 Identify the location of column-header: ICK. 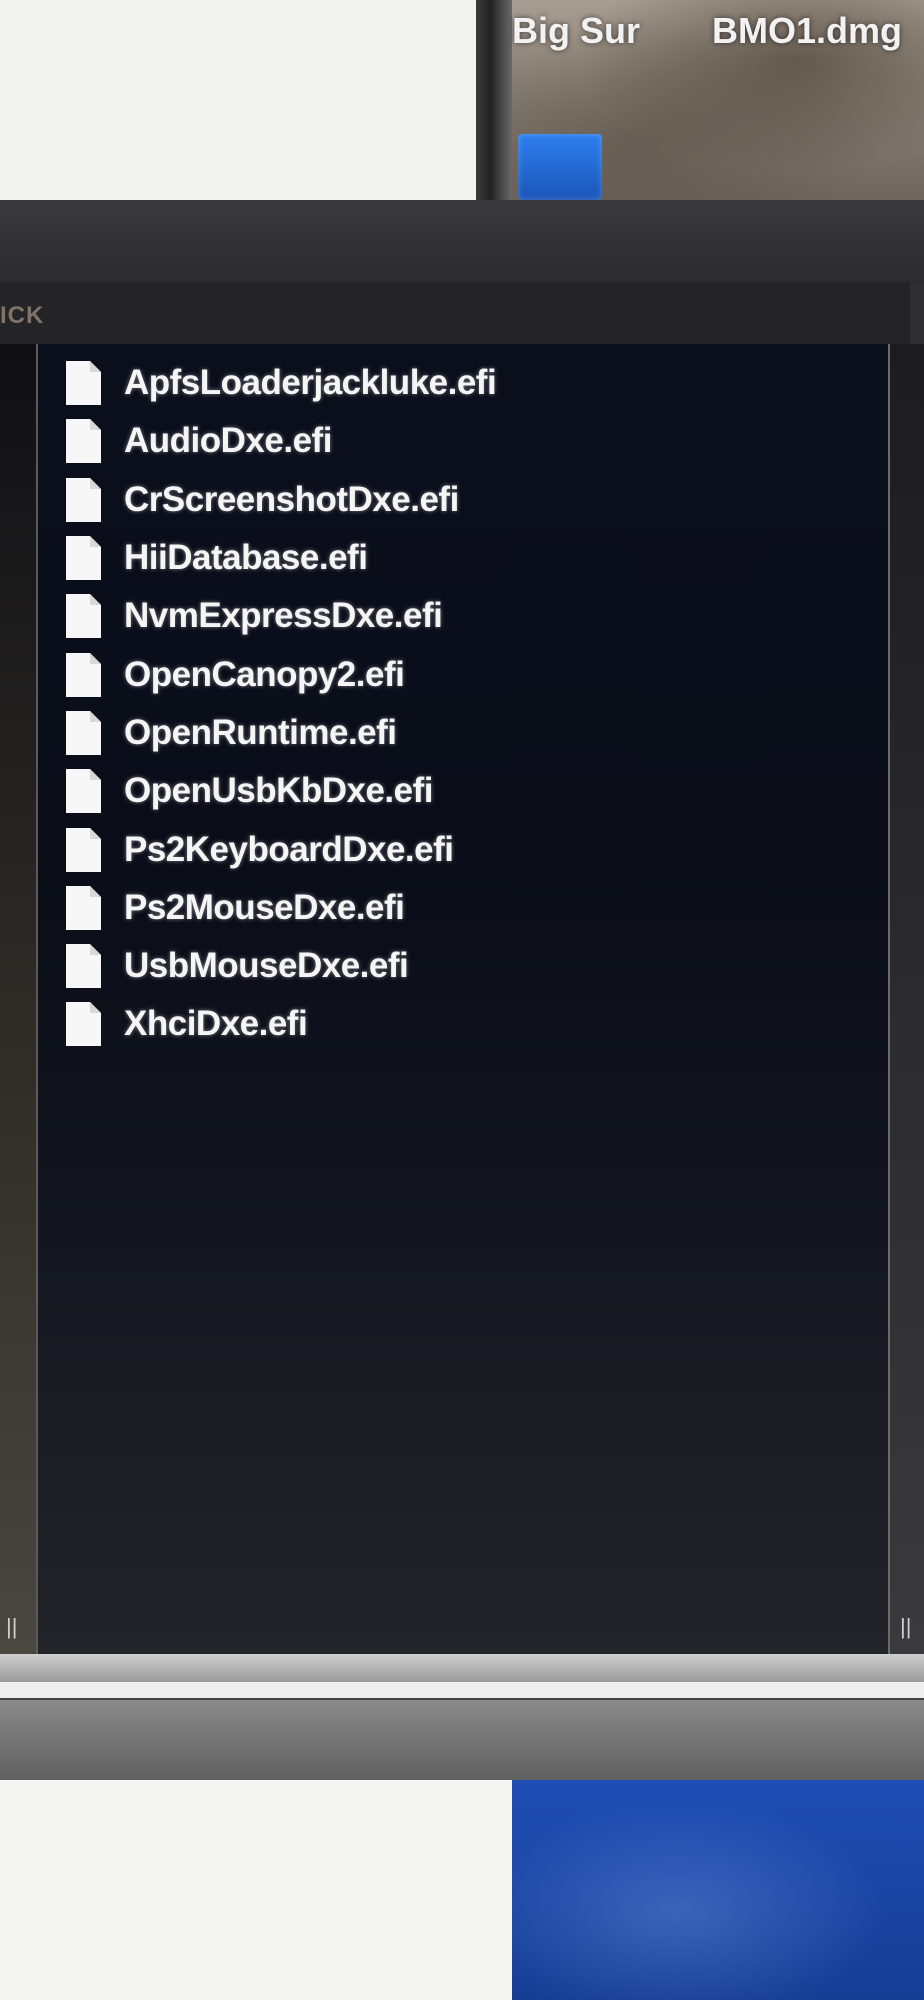
(455, 314).